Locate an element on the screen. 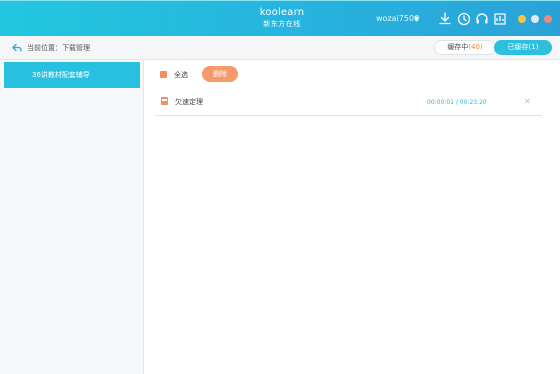  tab-downloading-label: 缓存中 is located at coordinates (458, 47).